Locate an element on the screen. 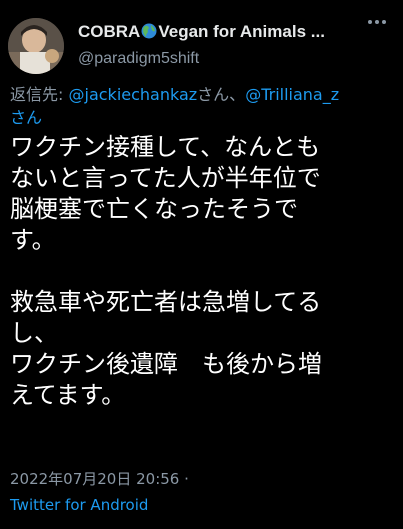  more-options-icon is located at coordinates (377, 22).